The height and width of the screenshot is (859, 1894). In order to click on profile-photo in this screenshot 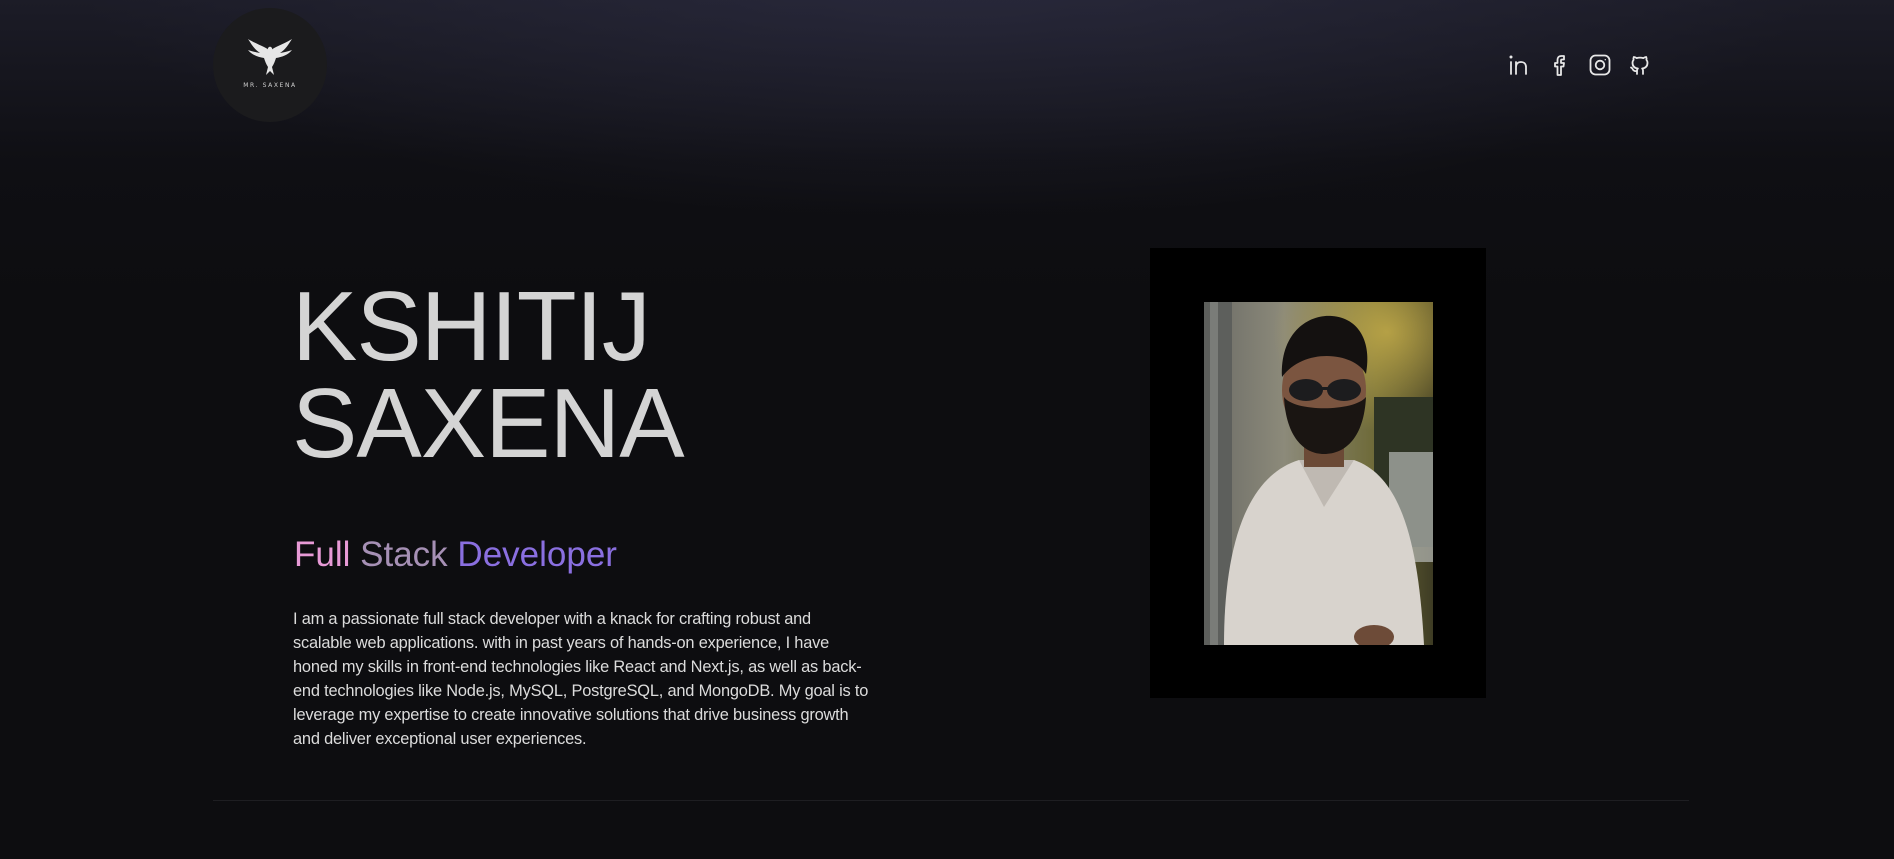, I will do `click(1318, 473)`.